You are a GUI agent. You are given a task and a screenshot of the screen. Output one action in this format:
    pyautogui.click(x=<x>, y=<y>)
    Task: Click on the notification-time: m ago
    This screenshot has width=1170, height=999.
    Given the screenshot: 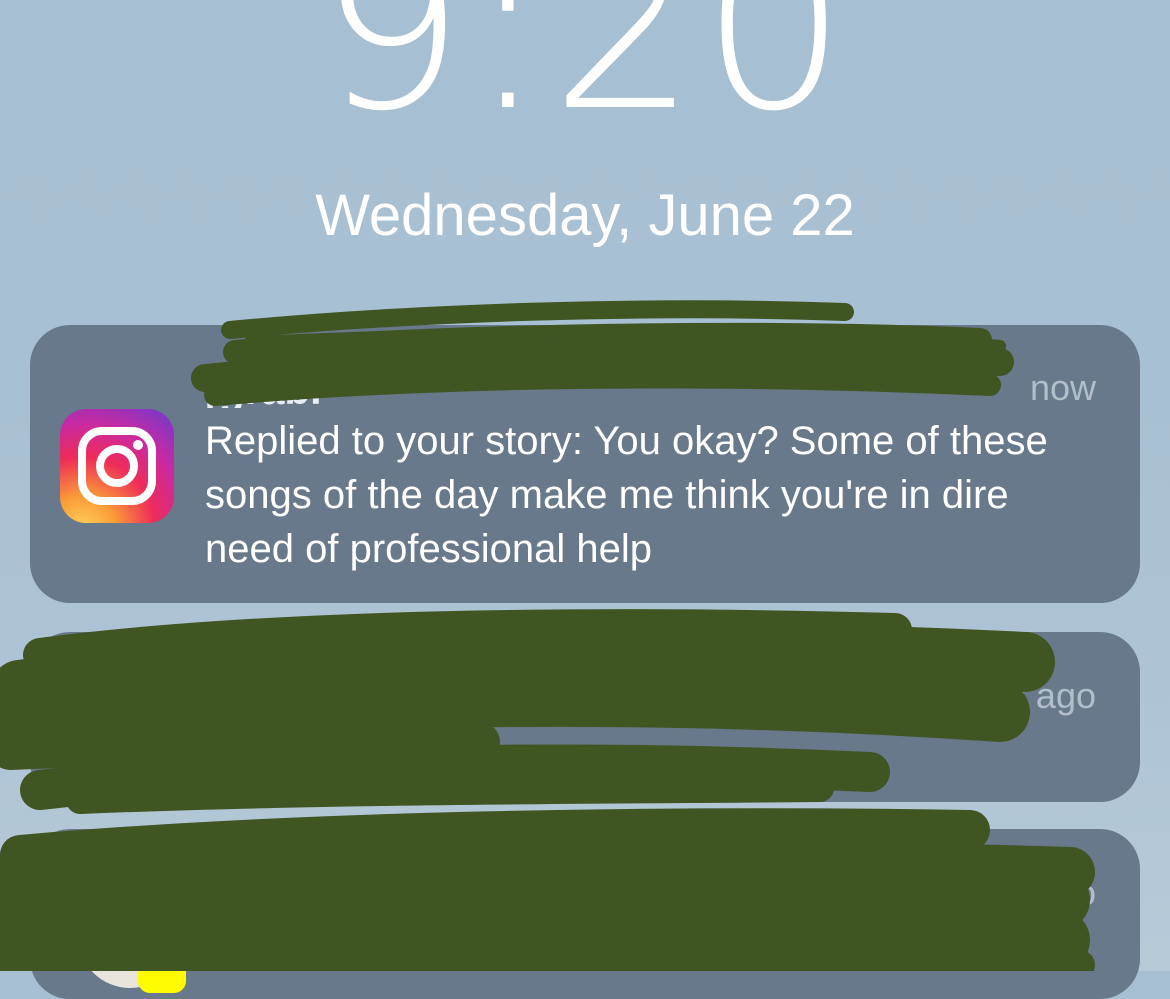 What is the action you would take?
    pyautogui.click(x=1045, y=695)
    